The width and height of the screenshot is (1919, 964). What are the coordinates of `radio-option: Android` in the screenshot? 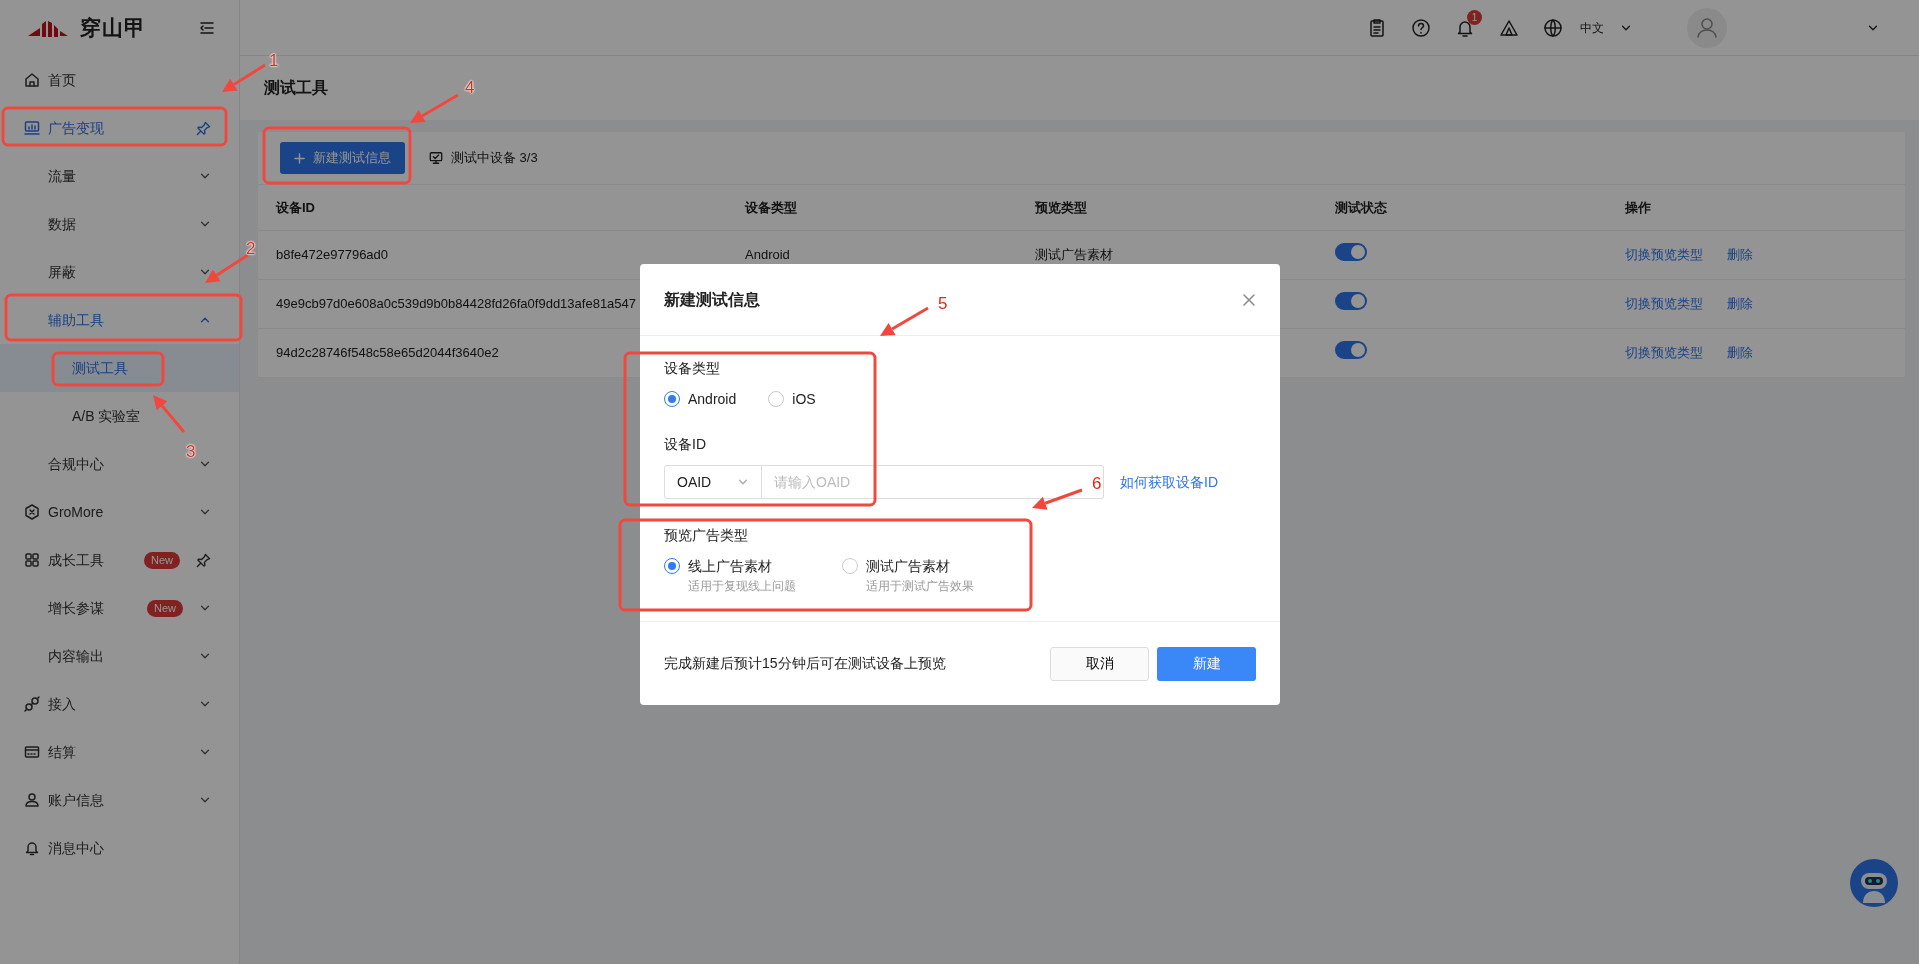 It's located at (700, 399).